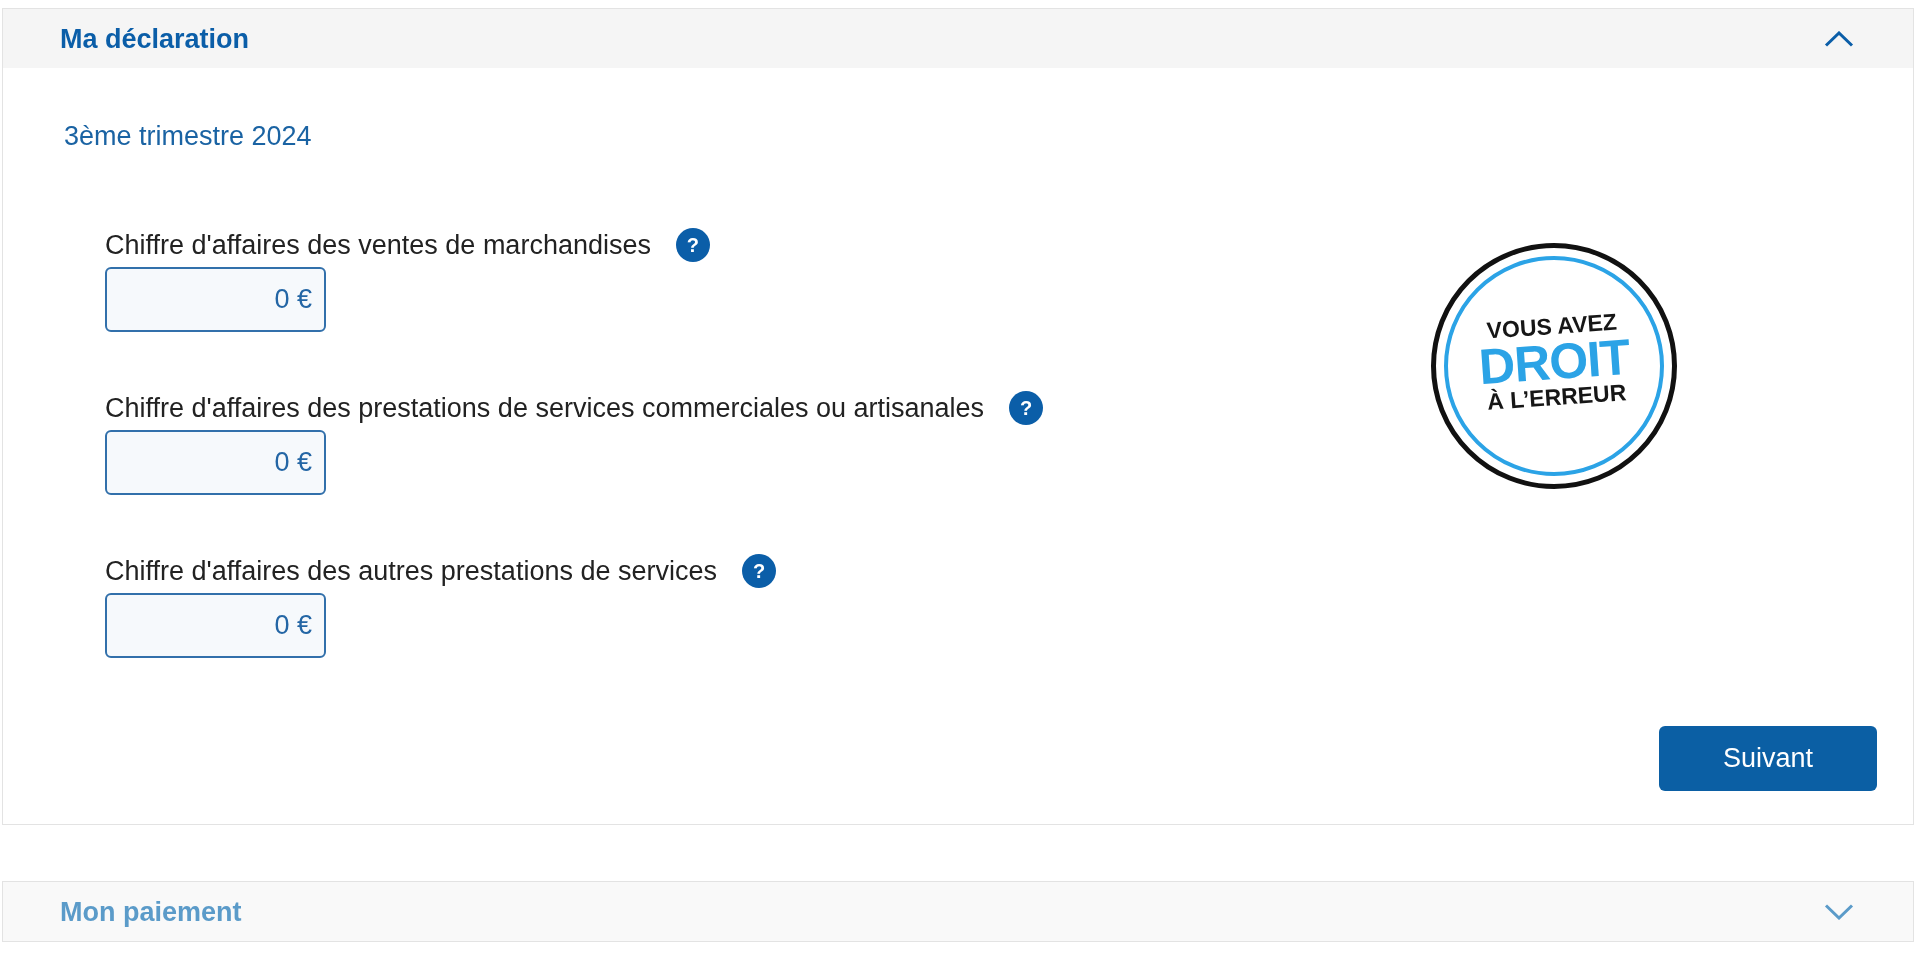 This screenshot has height=955, width=1920. Describe the element at coordinates (155, 38) in the screenshot. I see `section-title: Ma déclaration` at that location.